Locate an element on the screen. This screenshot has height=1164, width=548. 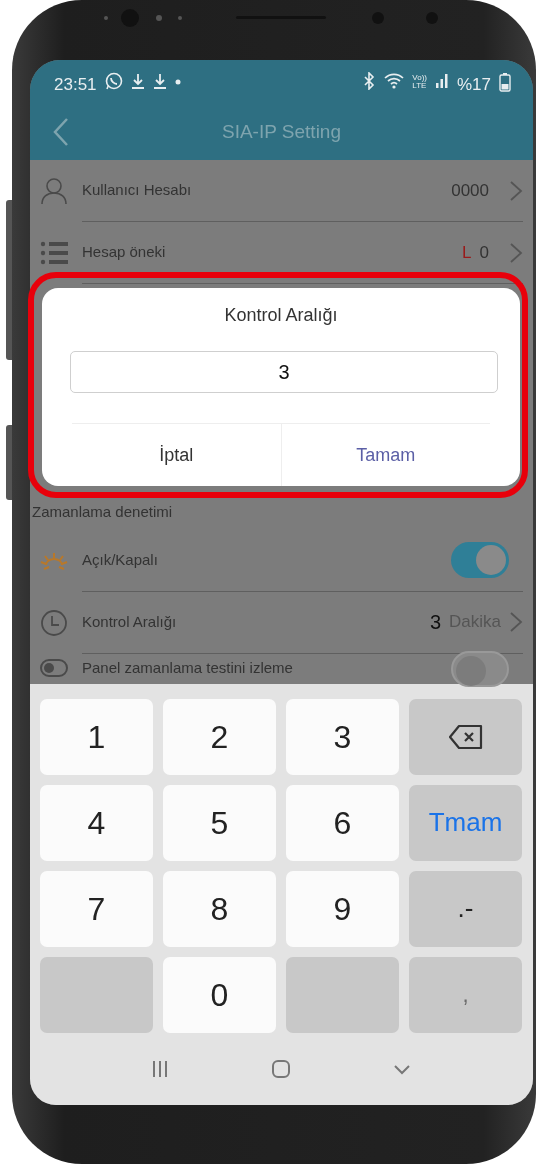
row-value: 0 is located at coordinates (484, 252).